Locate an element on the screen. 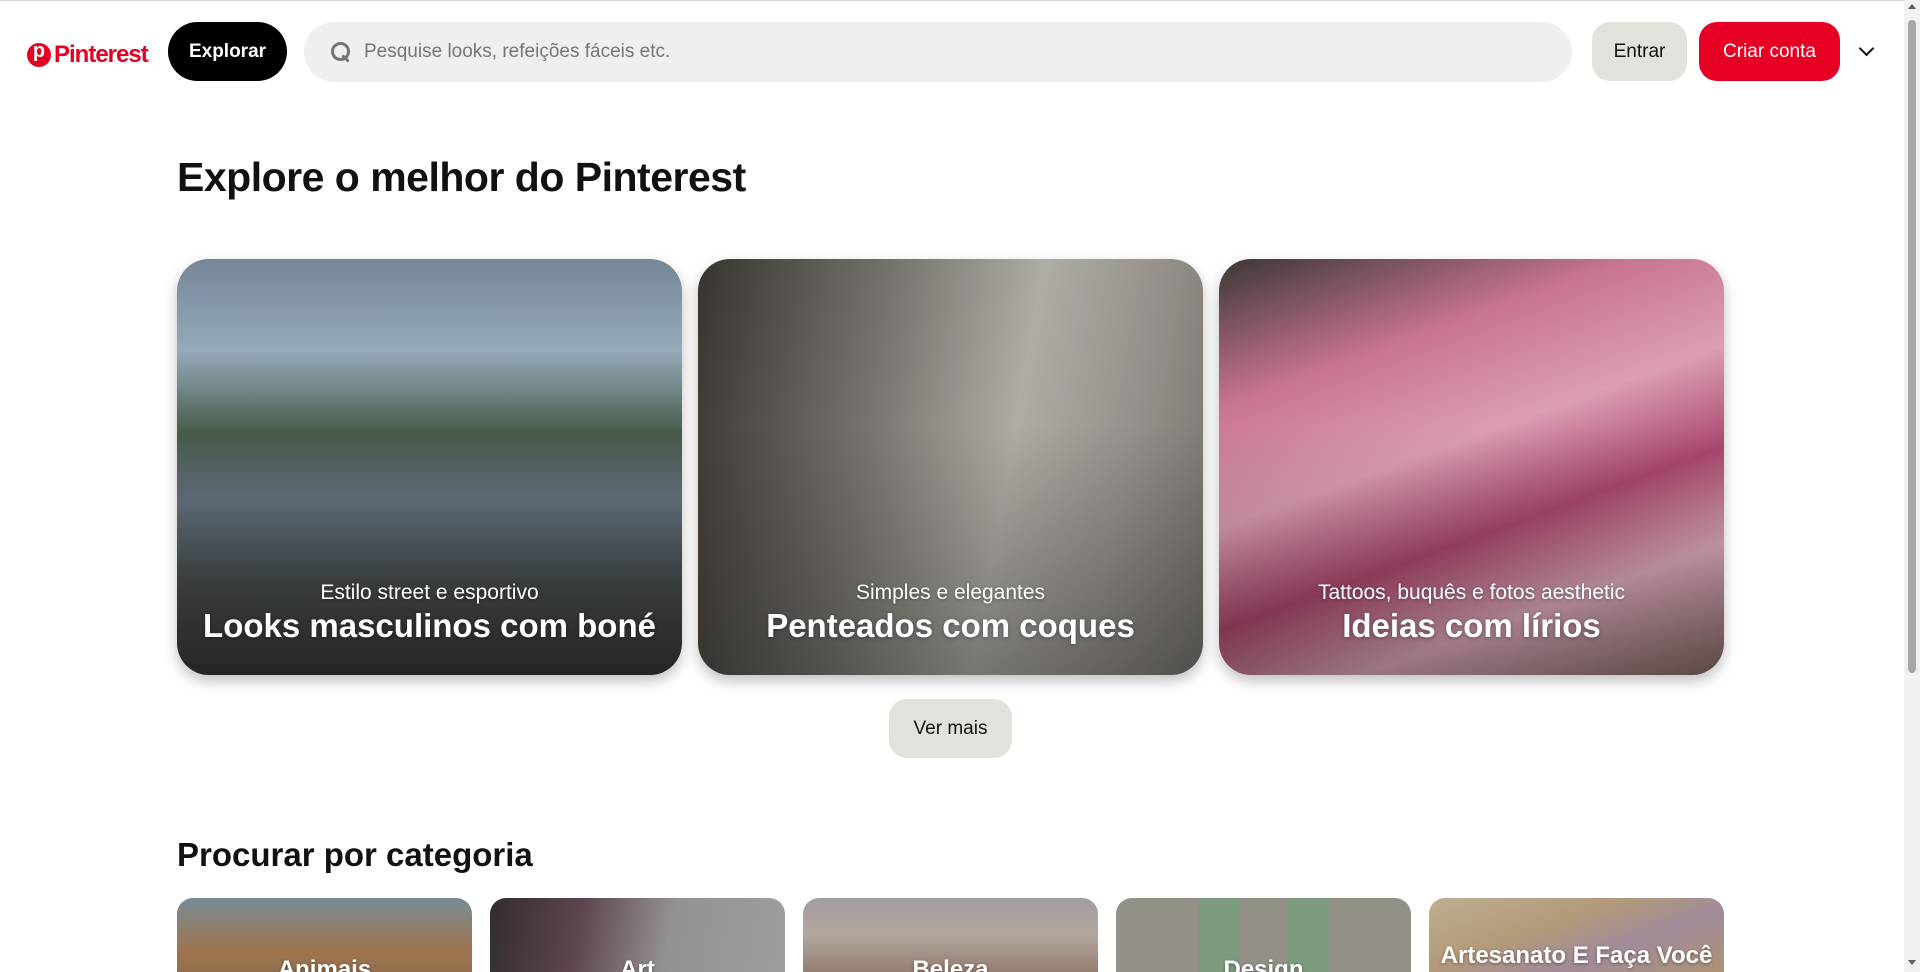  category-label: Beleza is located at coordinates (950, 964).